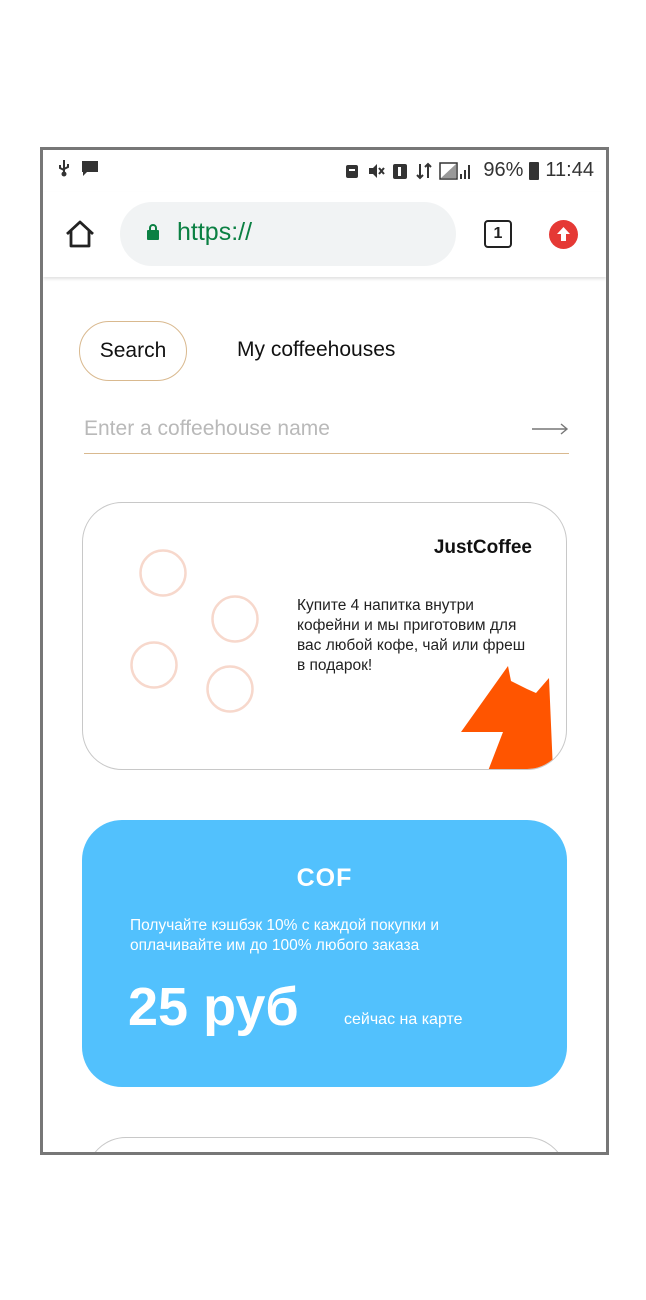  I want to click on search-input, so click(299, 429).